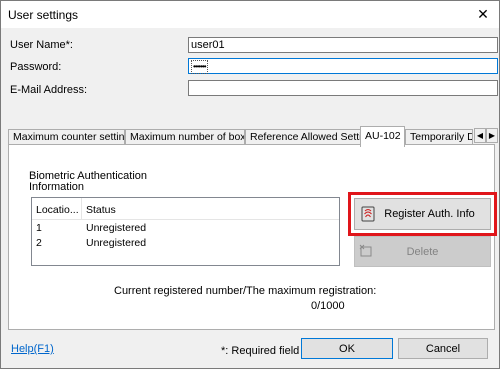 The height and width of the screenshot is (369, 500). What do you see at coordinates (429, 214) in the screenshot?
I see `register-auth-info-label: Register Auth. Info` at bounding box center [429, 214].